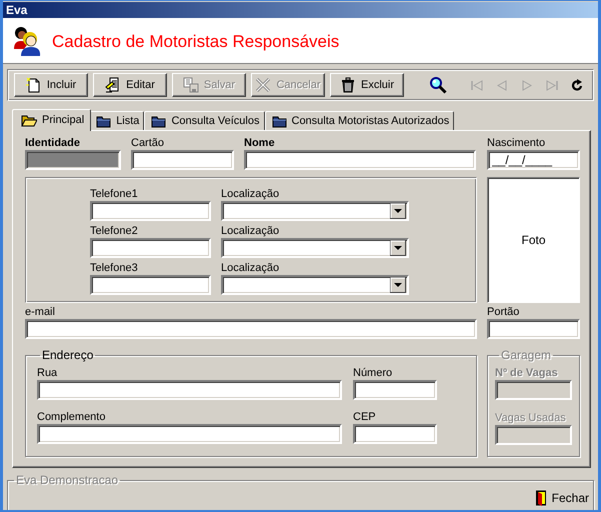 The height and width of the screenshot is (512, 601). Describe the element at coordinates (51, 85) in the screenshot. I see `add-button: Incluir` at that location.